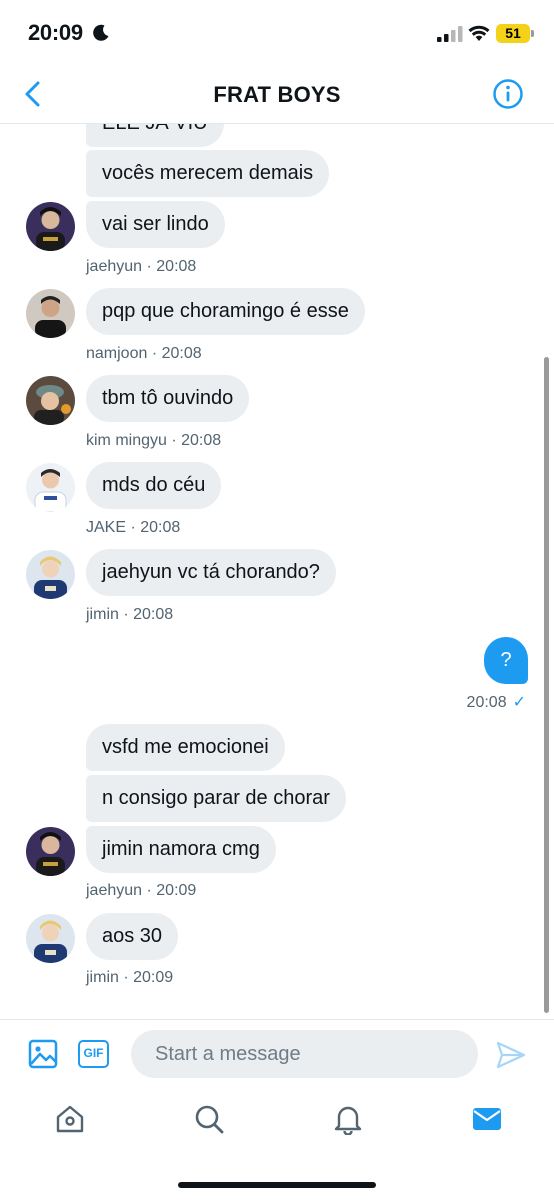 This screenshot has height=1200, width=554. Describe the element at coordinates (216, 798) in the screenshot. I see `message-bubble: n consigo parar de chorar` at that location.